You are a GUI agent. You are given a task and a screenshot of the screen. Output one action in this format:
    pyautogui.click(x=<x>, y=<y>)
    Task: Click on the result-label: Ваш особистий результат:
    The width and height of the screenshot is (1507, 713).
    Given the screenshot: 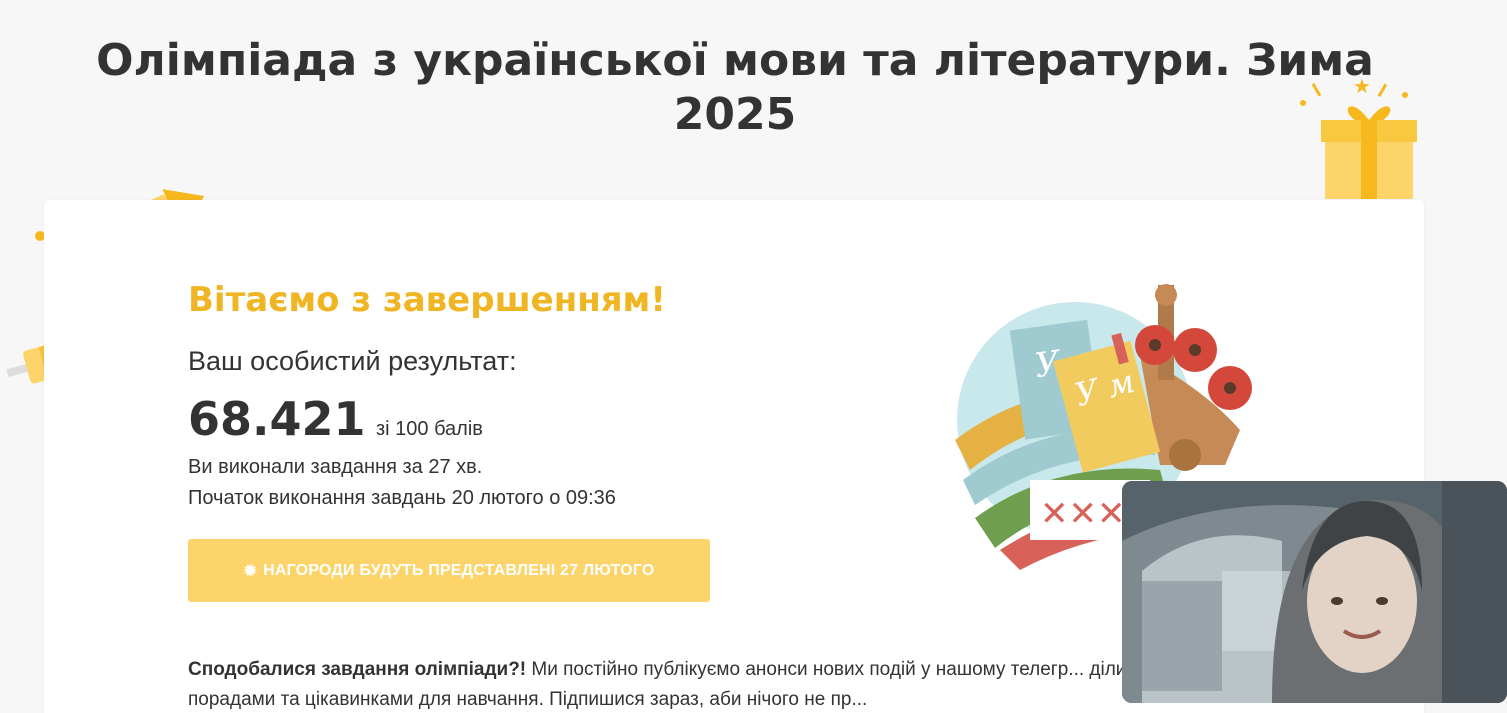 What is the action you would take?
    pyautogui.click(x=352, y=361)
    